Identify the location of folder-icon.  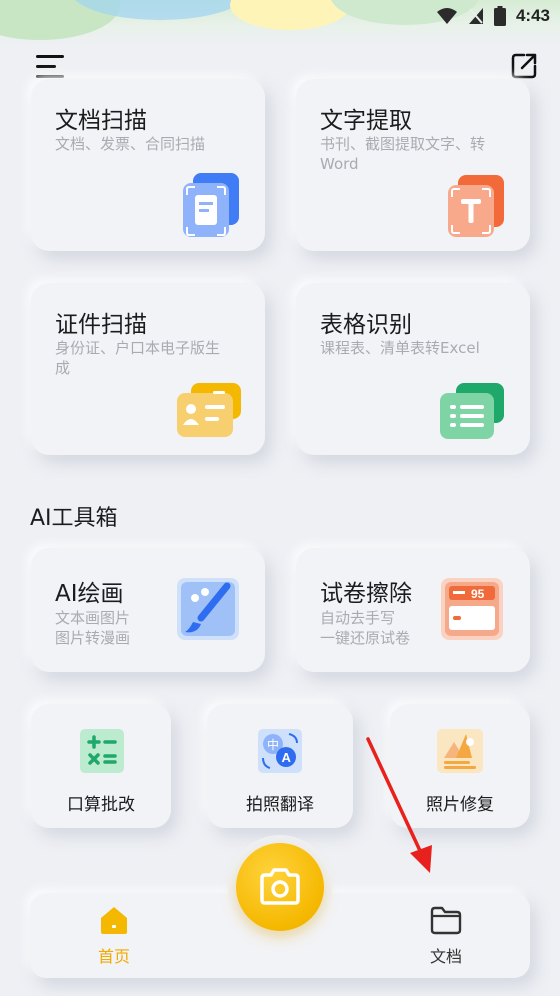
(446, 920).